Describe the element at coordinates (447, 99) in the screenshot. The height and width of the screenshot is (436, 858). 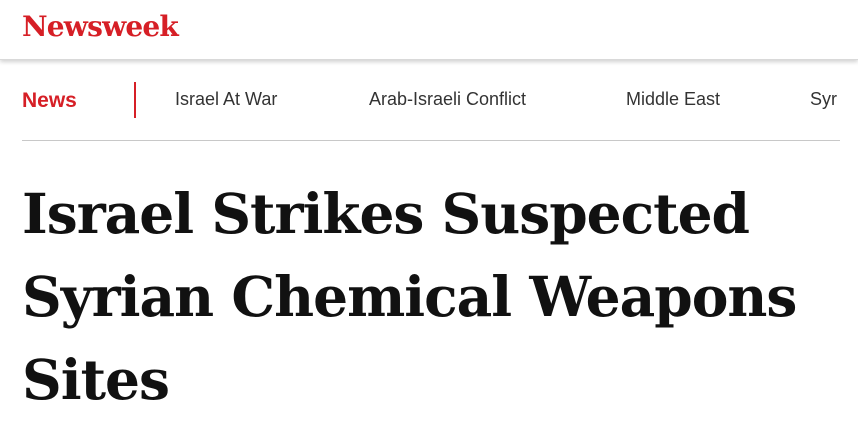
I see `nav-item-arab-israeli-conflict: Arab-Israeli Conflict` at that location.